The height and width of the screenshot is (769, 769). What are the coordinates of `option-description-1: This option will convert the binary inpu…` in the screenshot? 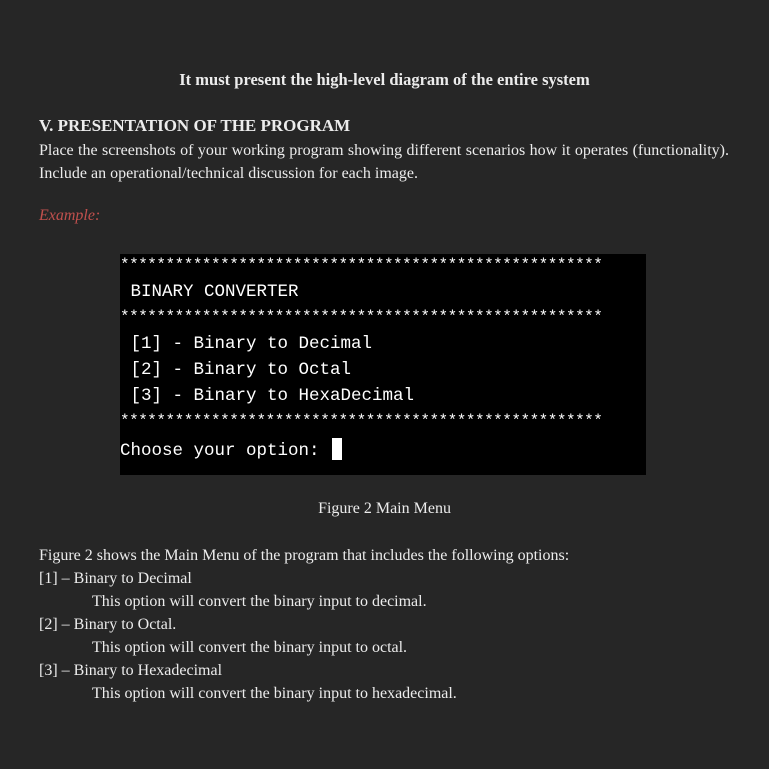 It's located at (259, 601).